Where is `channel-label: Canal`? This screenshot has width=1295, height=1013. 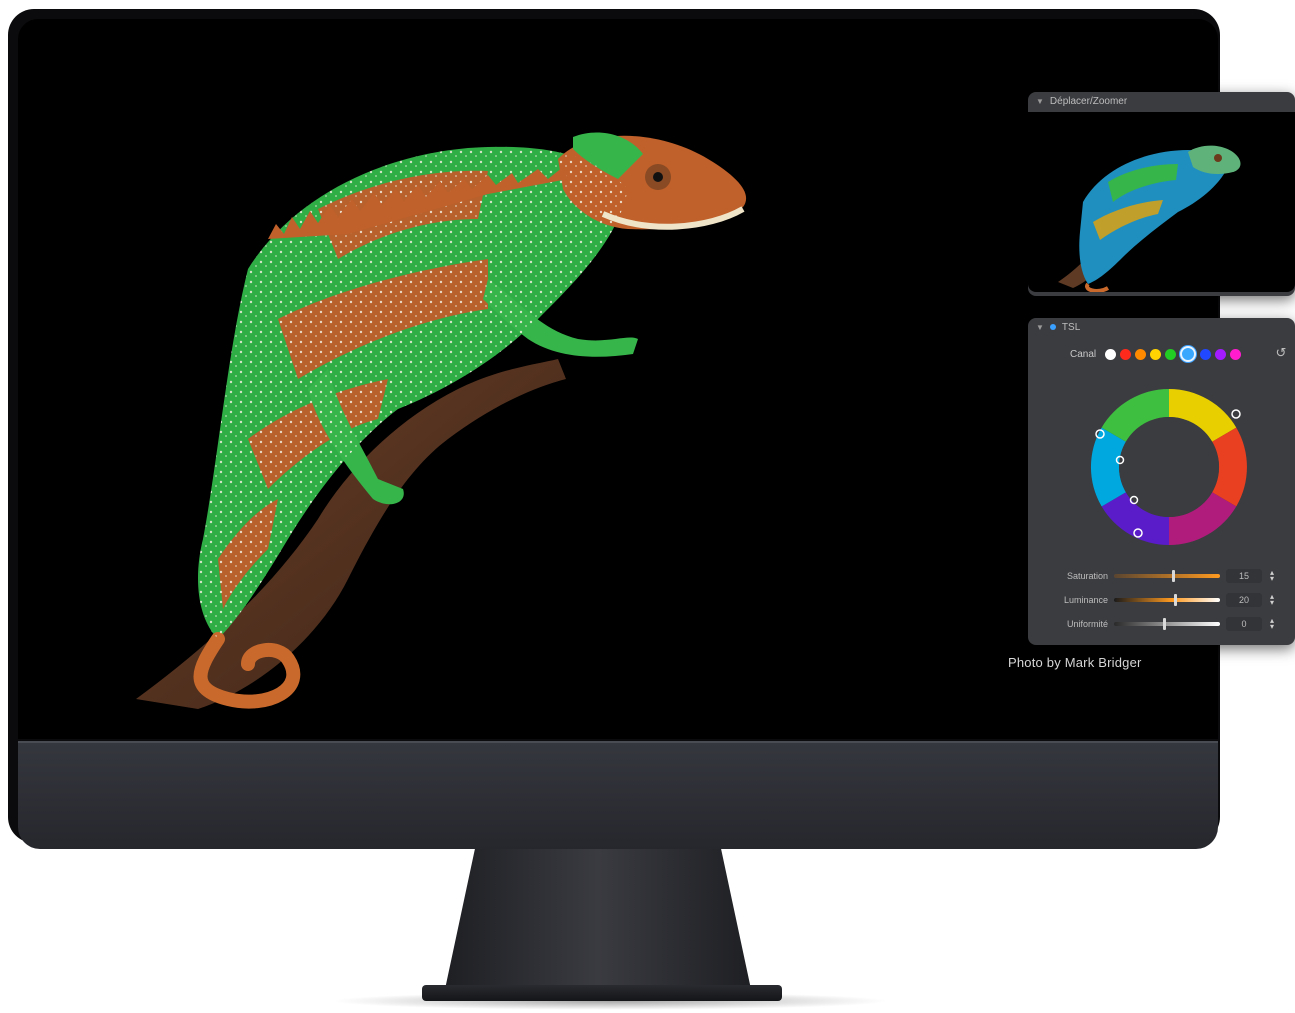 channel-label: Canal is located at coordinates (1083, 354).